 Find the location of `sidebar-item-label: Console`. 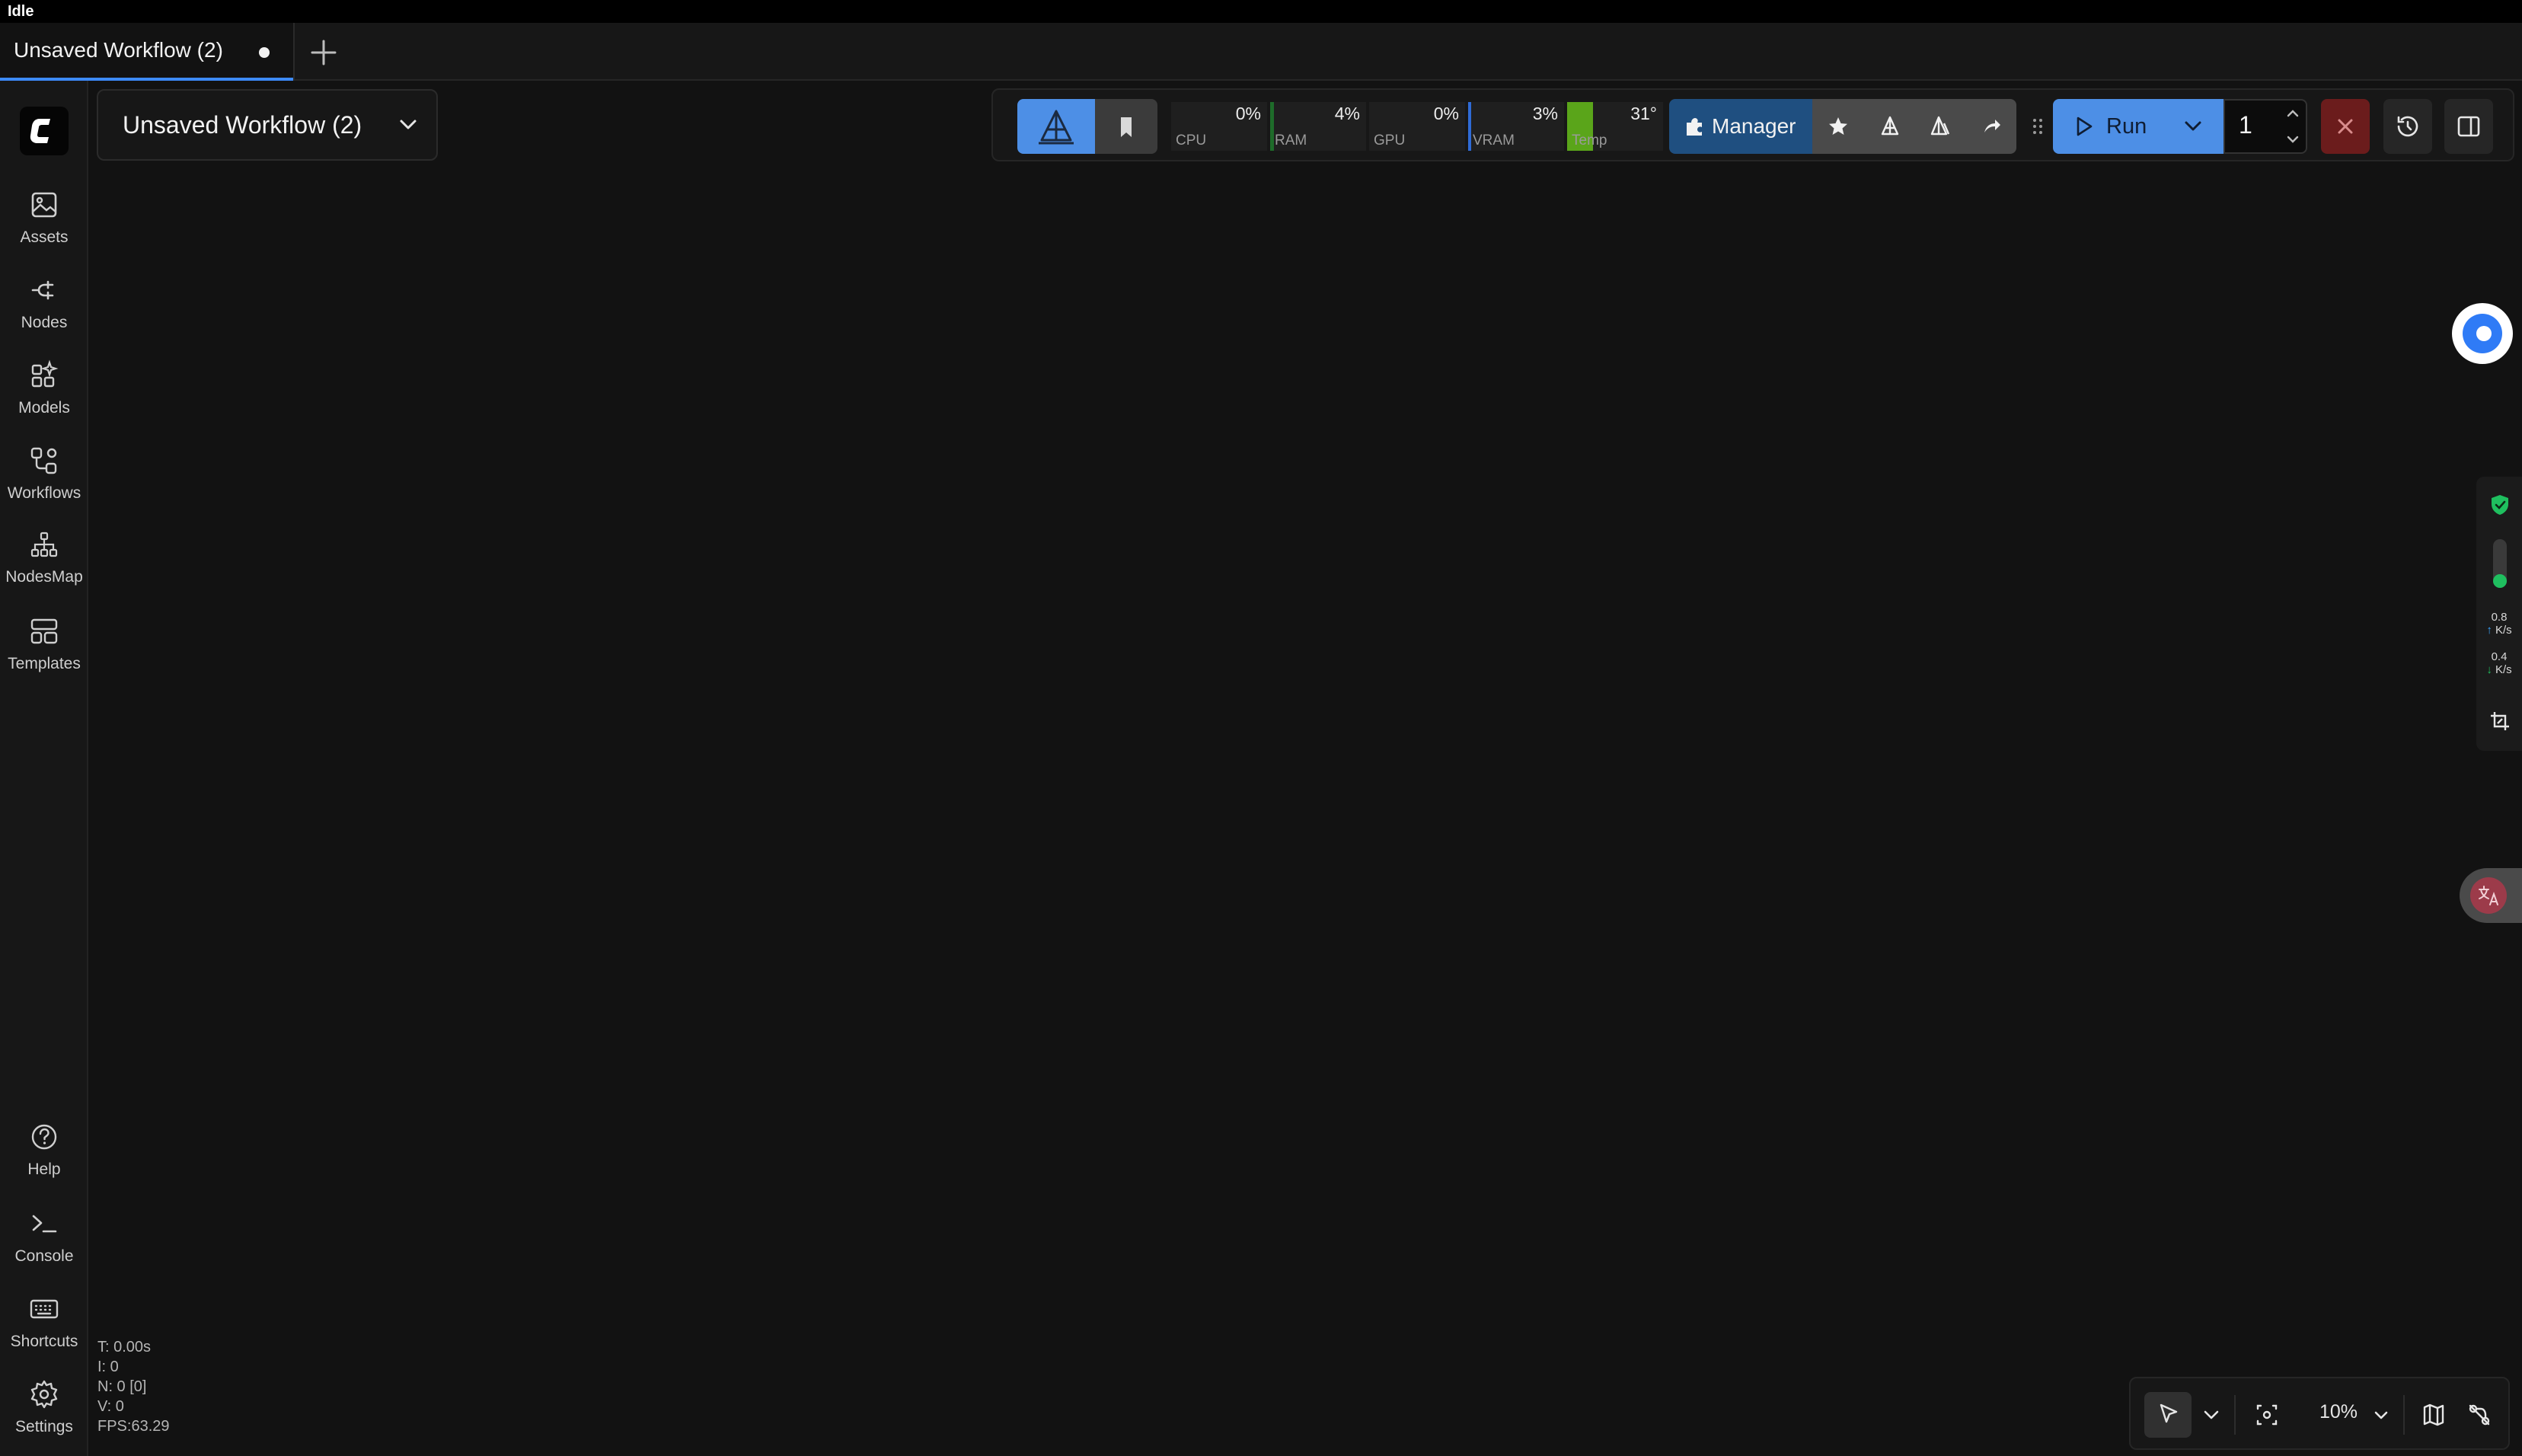

sidebar-item-label: Console is located at coordinates (44, 1256).